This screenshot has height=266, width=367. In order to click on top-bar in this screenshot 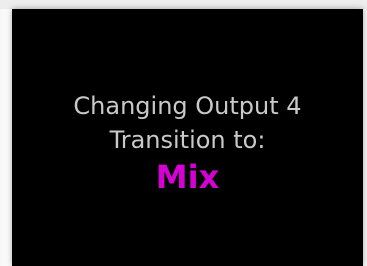, I will do `click(183, 4)`.